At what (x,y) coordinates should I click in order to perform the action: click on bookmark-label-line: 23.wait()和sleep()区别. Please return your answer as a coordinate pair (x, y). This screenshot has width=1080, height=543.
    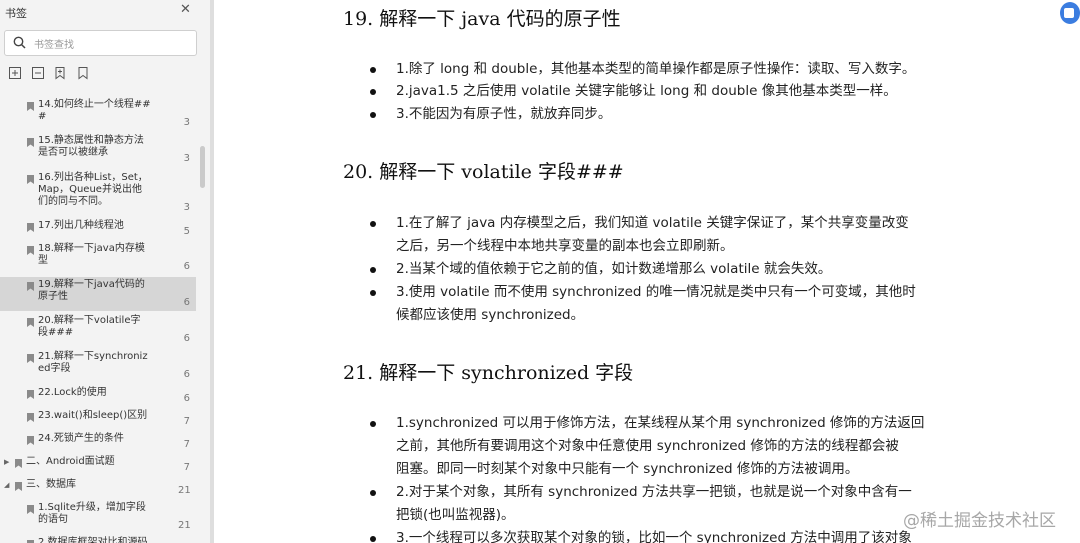
    Looking at the image, I should click on (93, 415).